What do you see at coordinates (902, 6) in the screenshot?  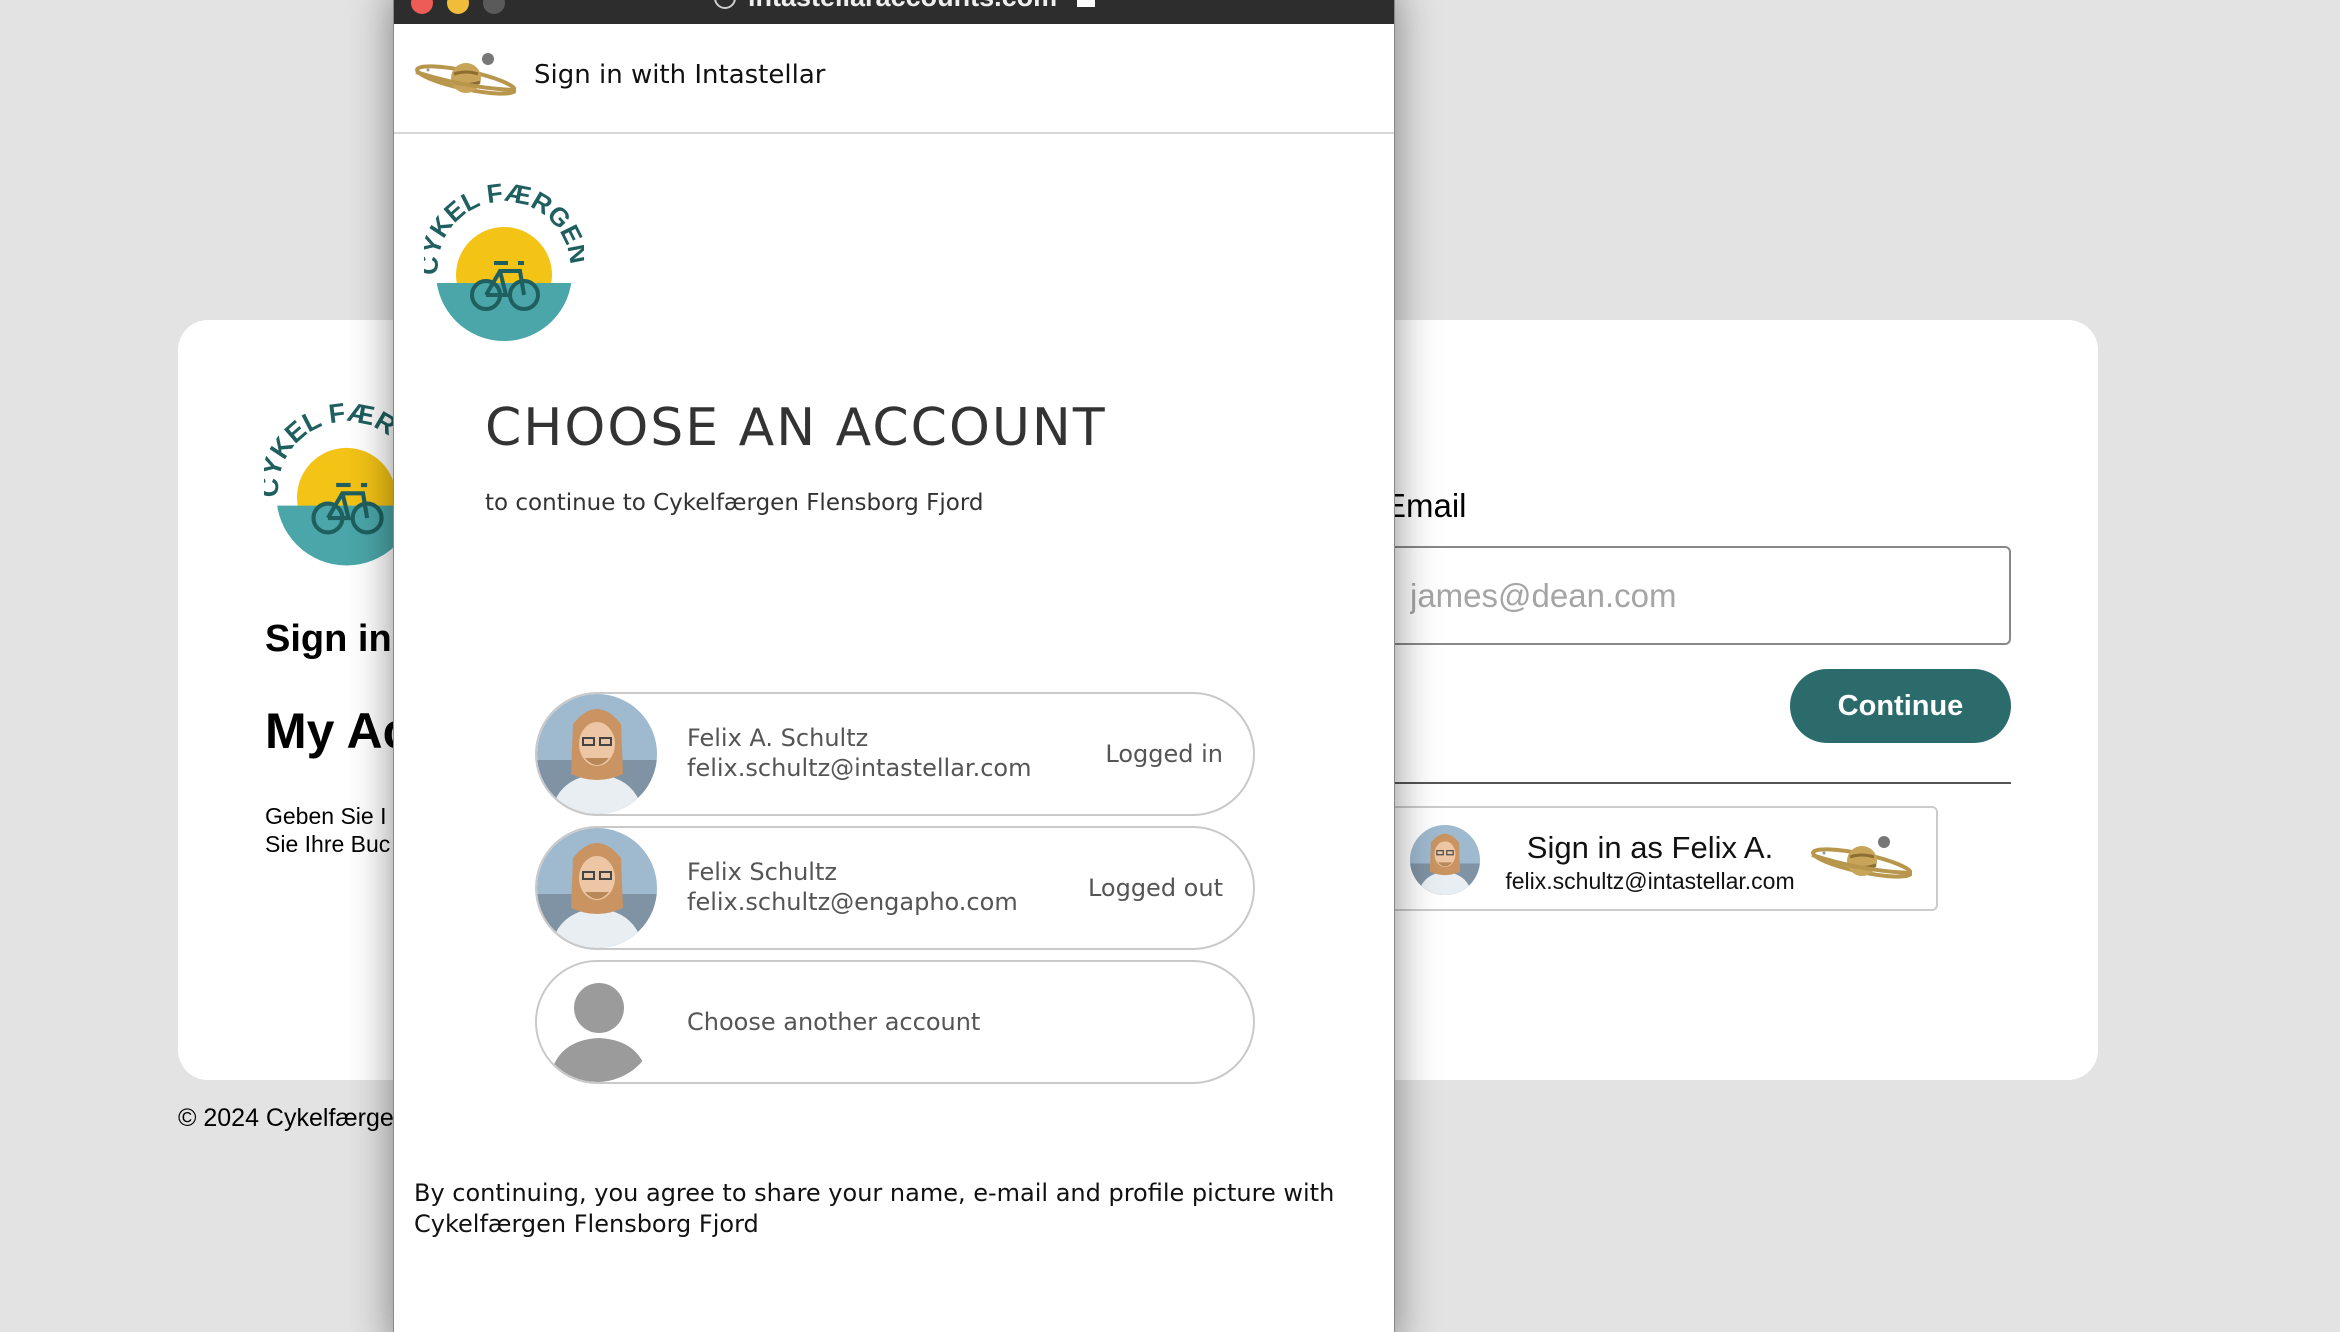 I see `url-text: intastellaraccounts.com` at bounding box center [902, 6].